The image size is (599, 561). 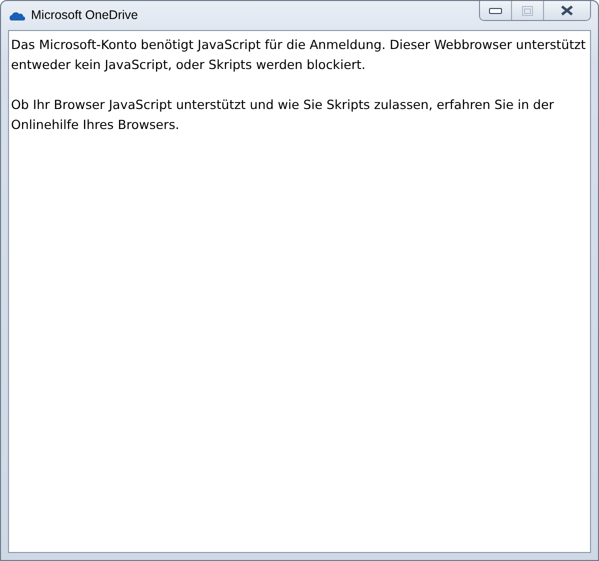 What do you see at coordinates (17, 15) in the screenshot?
I see `cloud-icon` at bounding box center [17, 15].